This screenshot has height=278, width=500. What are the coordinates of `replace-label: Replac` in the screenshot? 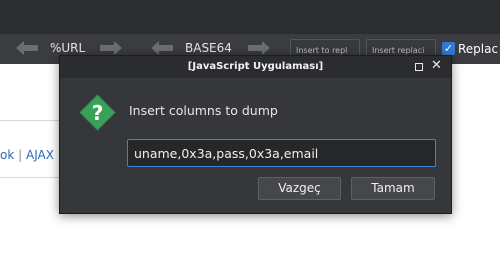 It's located at (478, 49).